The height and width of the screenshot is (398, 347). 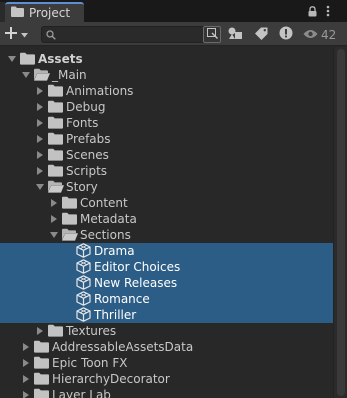 I want to click on eye-icon, so click(x=310, y=35).